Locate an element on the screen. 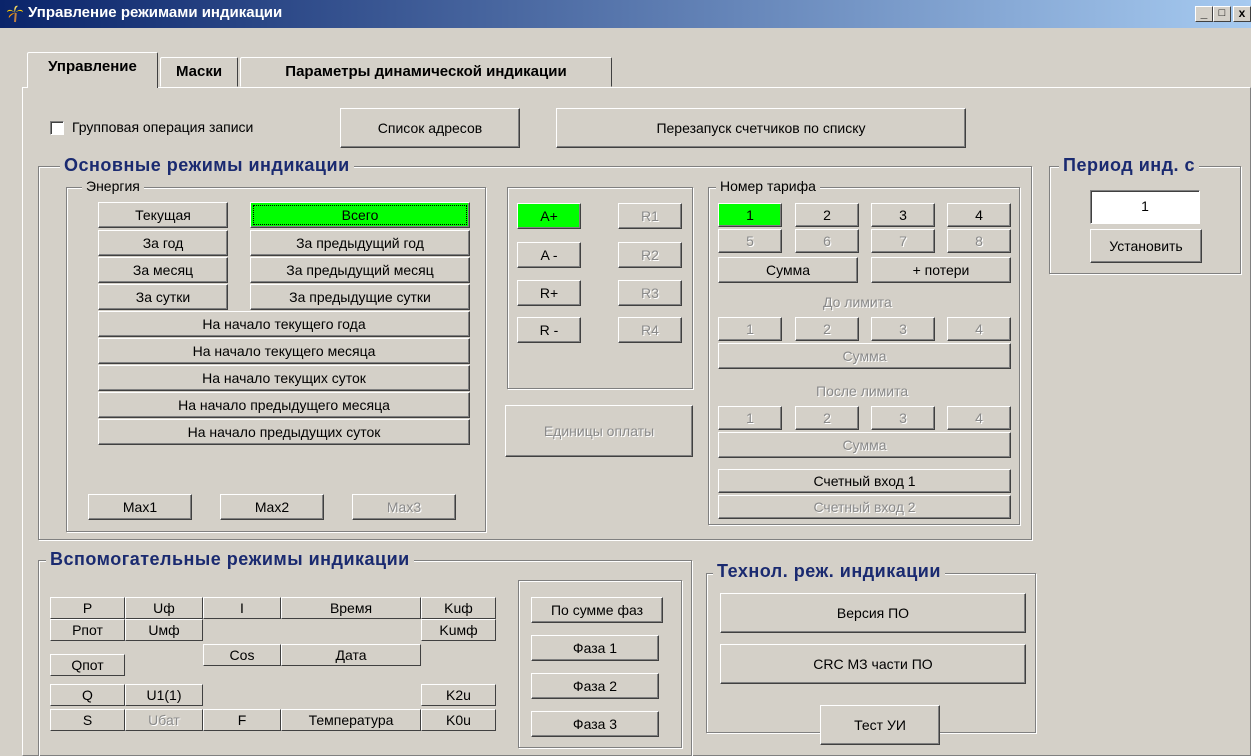 The image size is (1251, 756). ui-test-button: Тест УИ is located at coordinates (880, 725).